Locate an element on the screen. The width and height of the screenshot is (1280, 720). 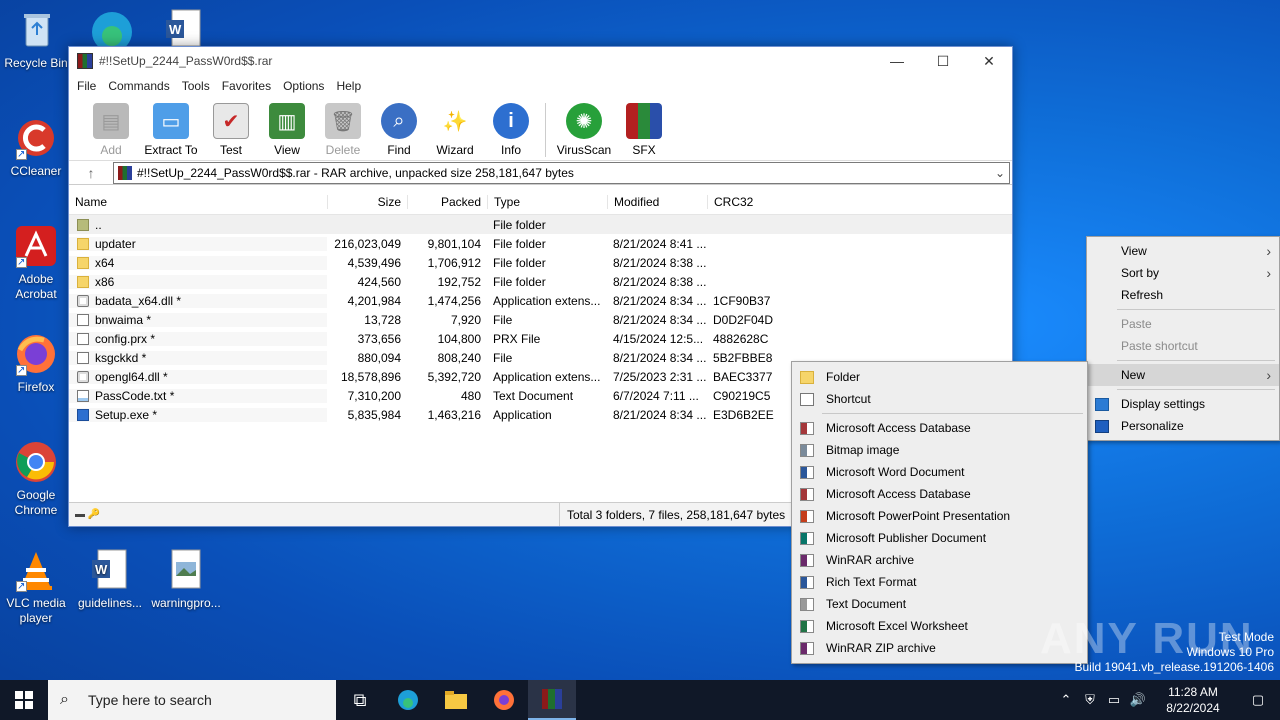
extract-to-button: ▭ Extract To is located at coordinates (171, 127).